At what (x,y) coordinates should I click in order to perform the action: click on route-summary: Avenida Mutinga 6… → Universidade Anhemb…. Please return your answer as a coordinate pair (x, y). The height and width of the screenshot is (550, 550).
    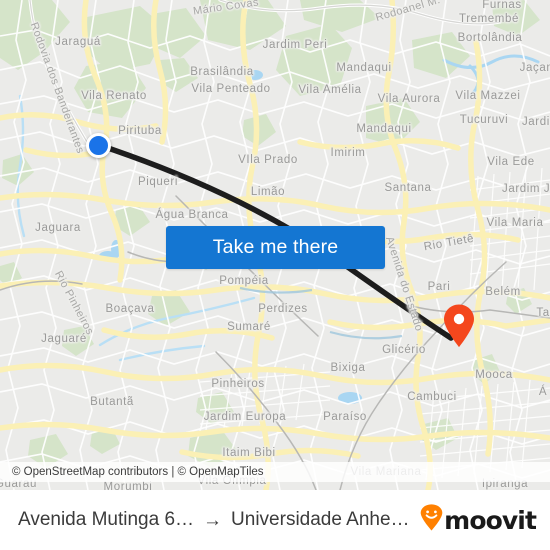
    Looking at the image, I should click on (215, 520).